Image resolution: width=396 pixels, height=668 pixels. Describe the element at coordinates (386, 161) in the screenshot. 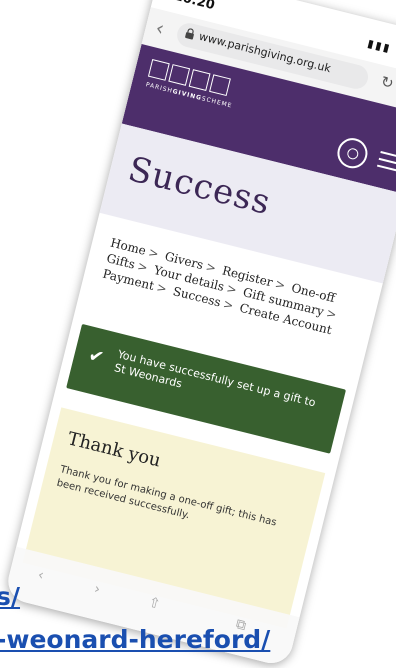

I see `hamburger-menu-icon` at that location.